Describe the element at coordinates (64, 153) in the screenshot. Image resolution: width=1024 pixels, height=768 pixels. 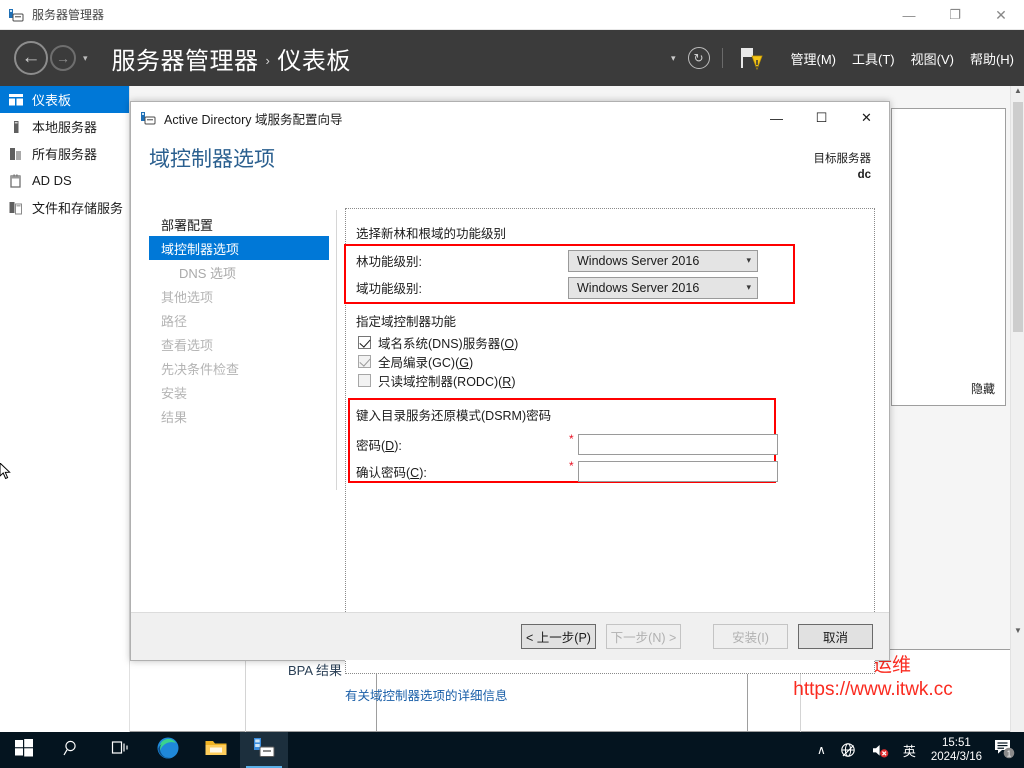
I see `sidebar-item-all-servers: 所有服务器` at that location.